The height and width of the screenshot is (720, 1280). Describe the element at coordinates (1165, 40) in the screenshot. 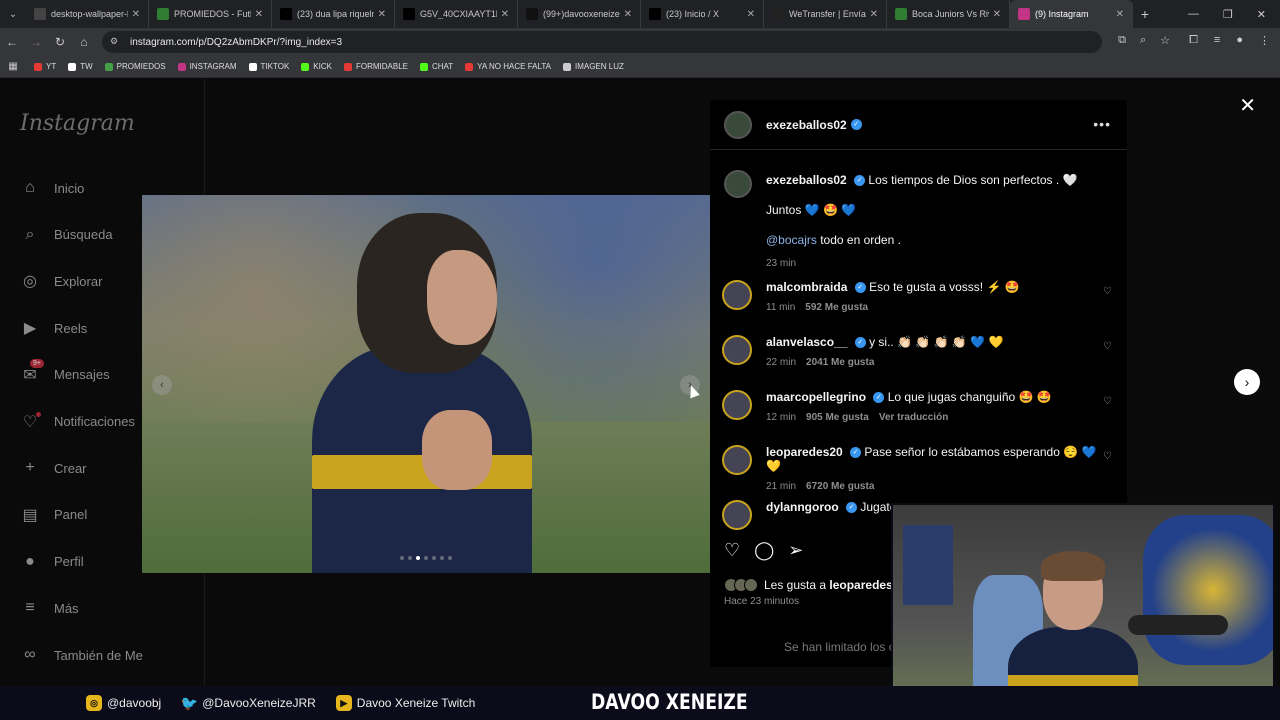

I see `bookmark-star-icon: ☆` at that location.